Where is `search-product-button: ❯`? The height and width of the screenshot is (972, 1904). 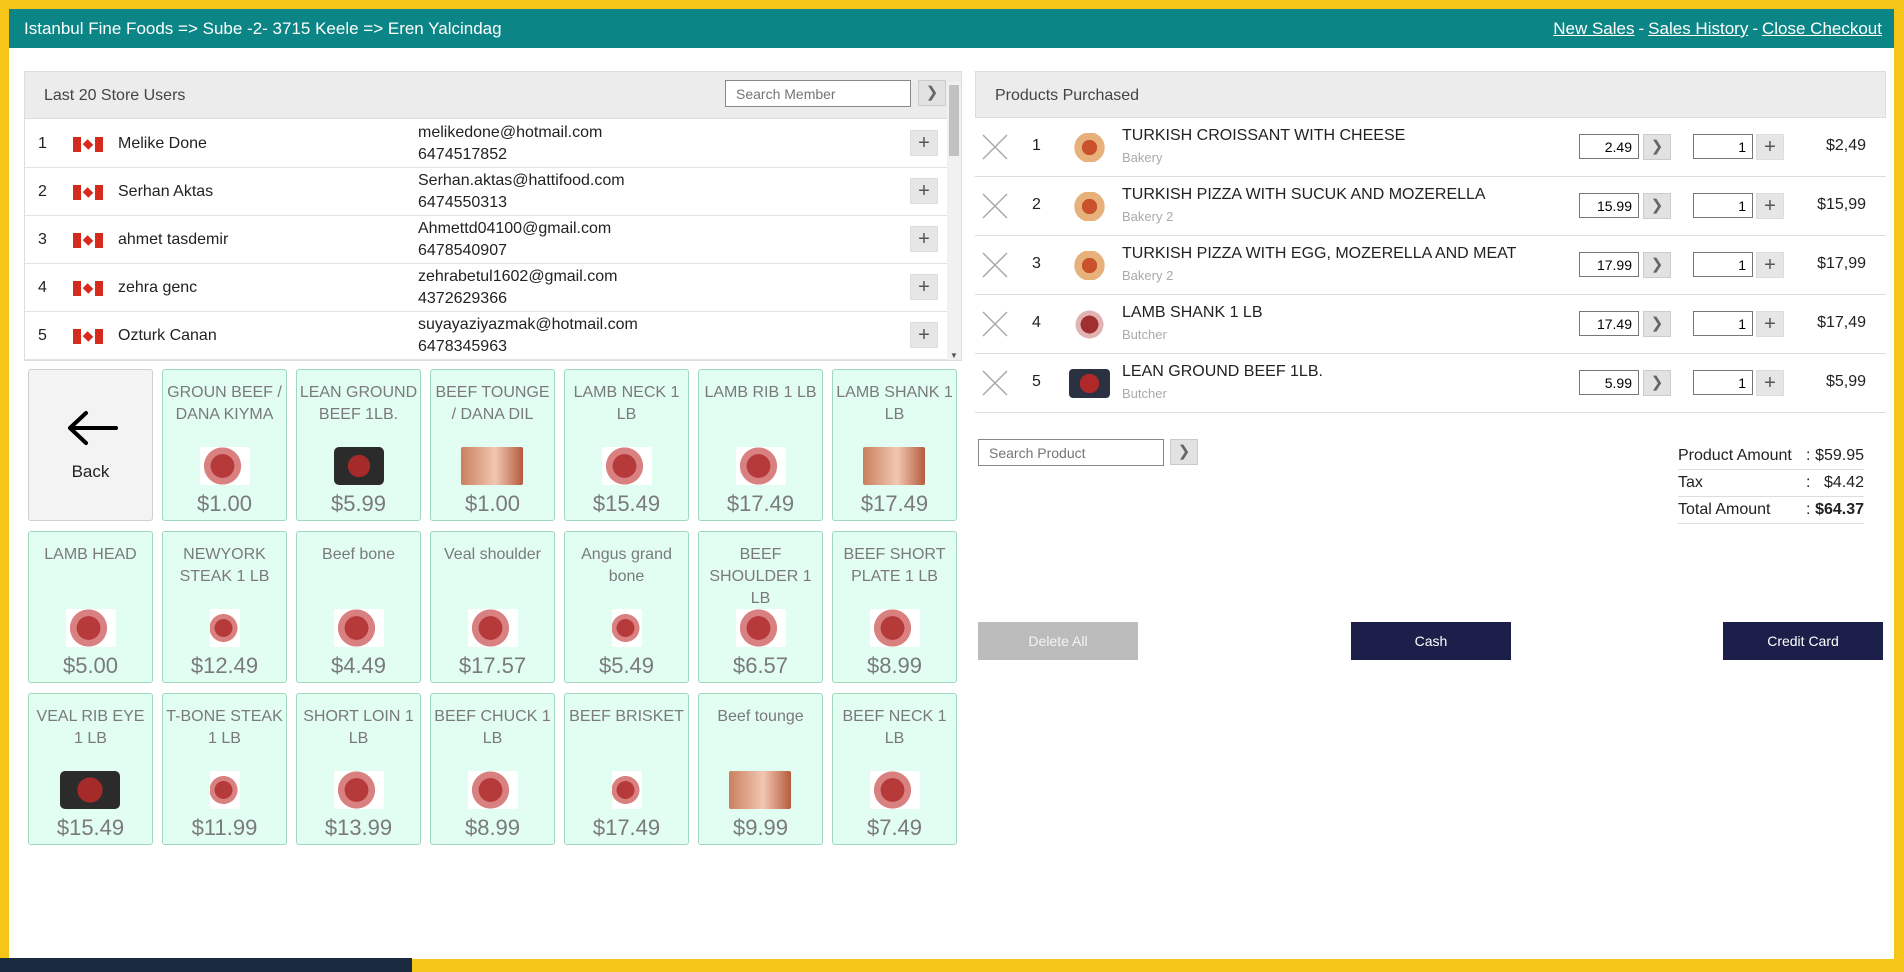
search-product-button: ❯ is located at coordinates (1184, 452).